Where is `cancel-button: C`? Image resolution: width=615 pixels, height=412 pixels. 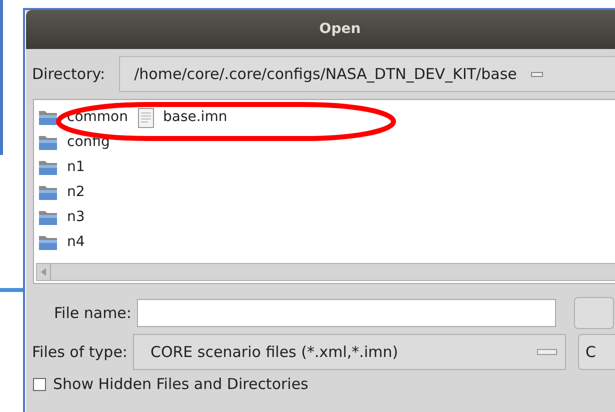
cancel-button: C is located at coordinates (596, 352).